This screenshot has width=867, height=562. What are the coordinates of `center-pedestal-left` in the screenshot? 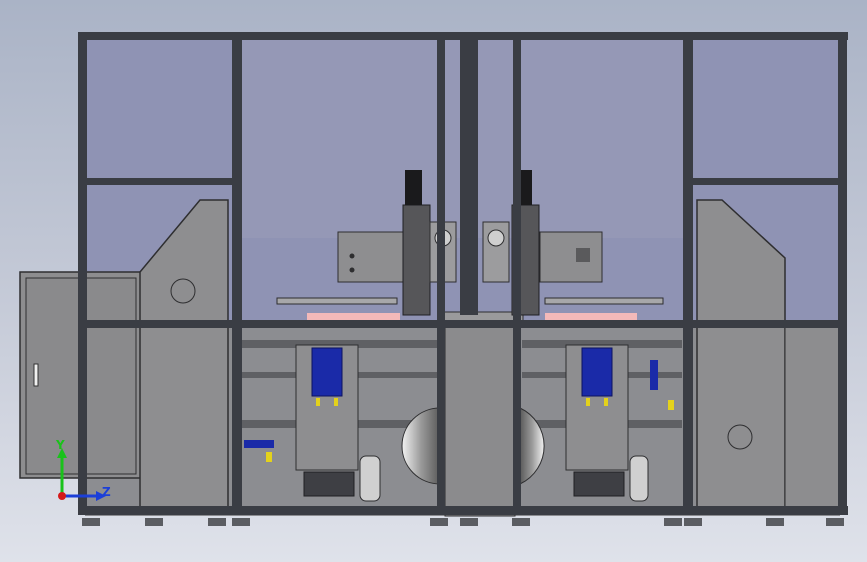 It's located at (480, 421).